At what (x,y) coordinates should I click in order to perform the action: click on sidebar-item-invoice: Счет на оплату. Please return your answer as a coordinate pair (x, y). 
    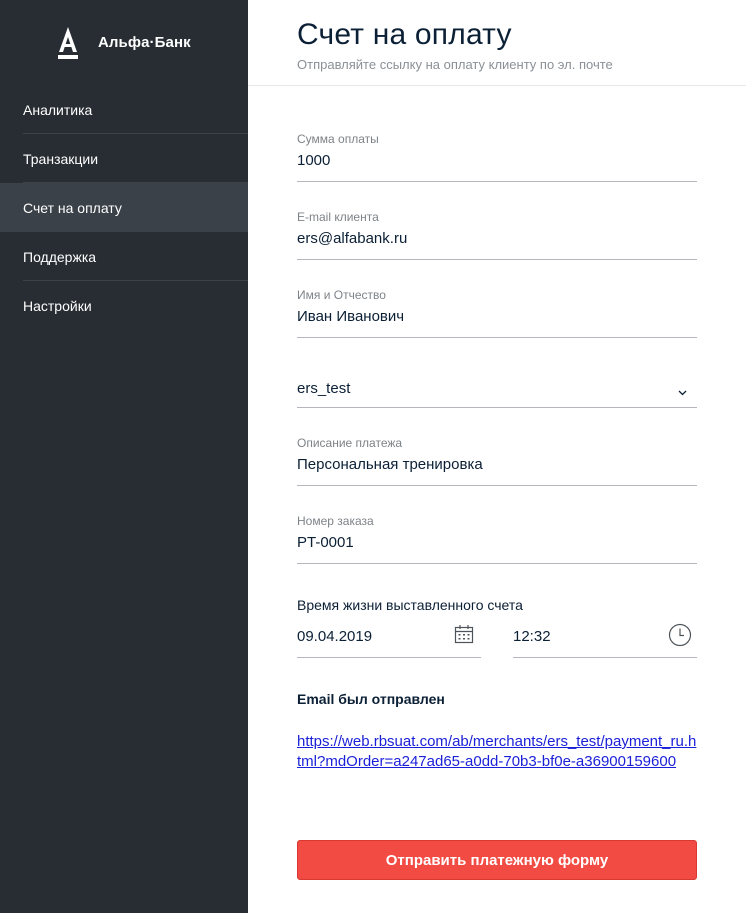
    Looking at the image, I should click on (124, 207).